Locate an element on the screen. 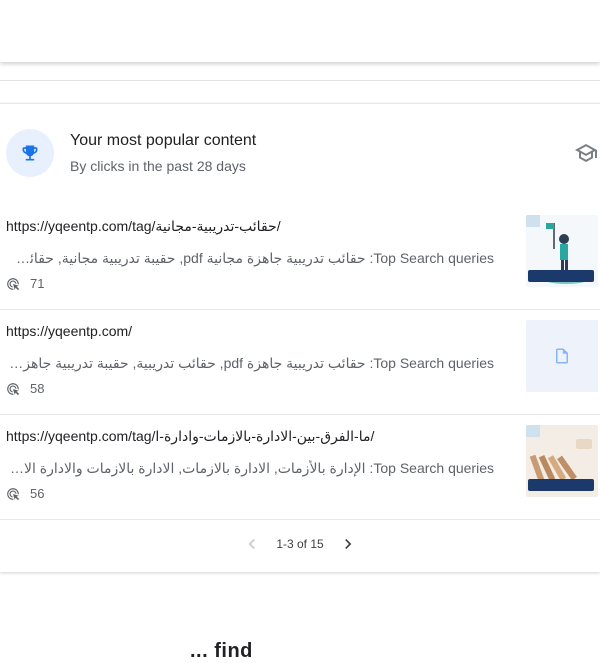 Image resolution: width=600 pixels, height=663 pixels. previous-page-button is located at coordinates (252, 544).